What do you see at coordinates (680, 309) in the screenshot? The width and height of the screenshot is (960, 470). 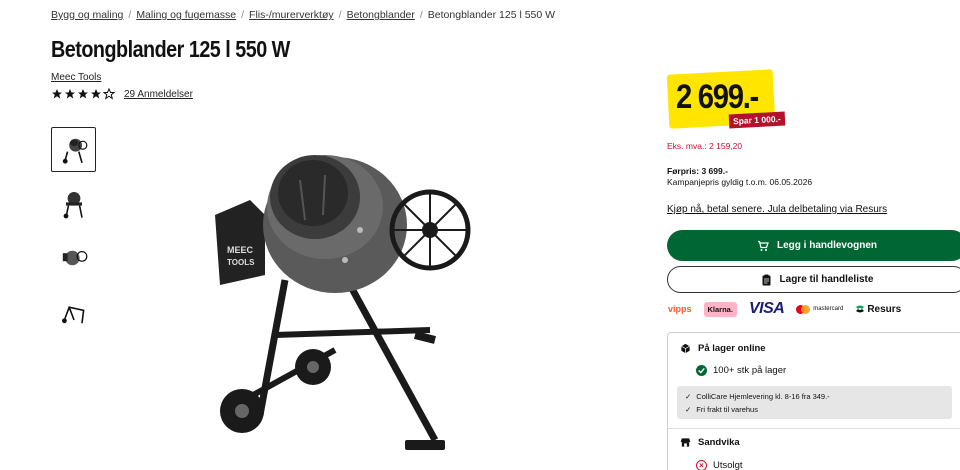 I see `vipps-logo: vipps` at bounding box center [680, 309].